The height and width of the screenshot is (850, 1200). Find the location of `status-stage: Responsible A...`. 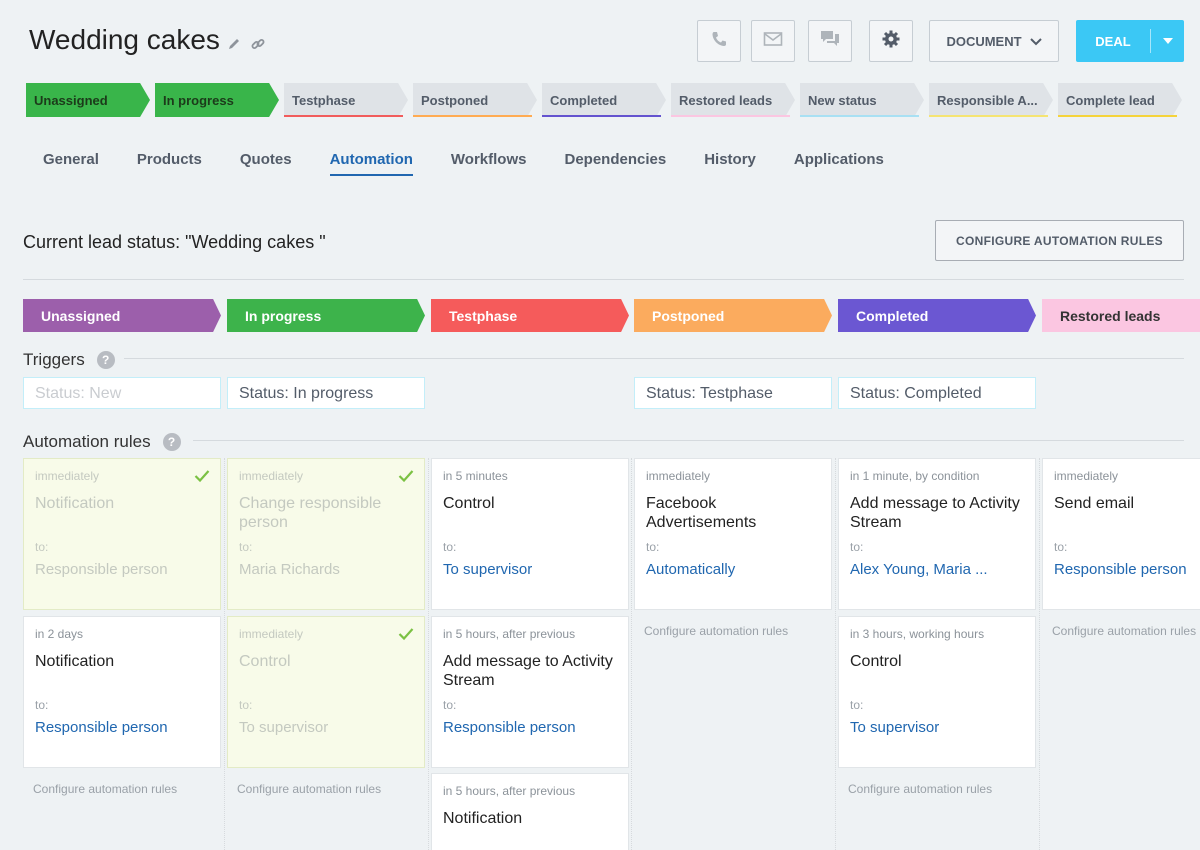

status-stage: Responsible A... is located at coordinates (993, 100).